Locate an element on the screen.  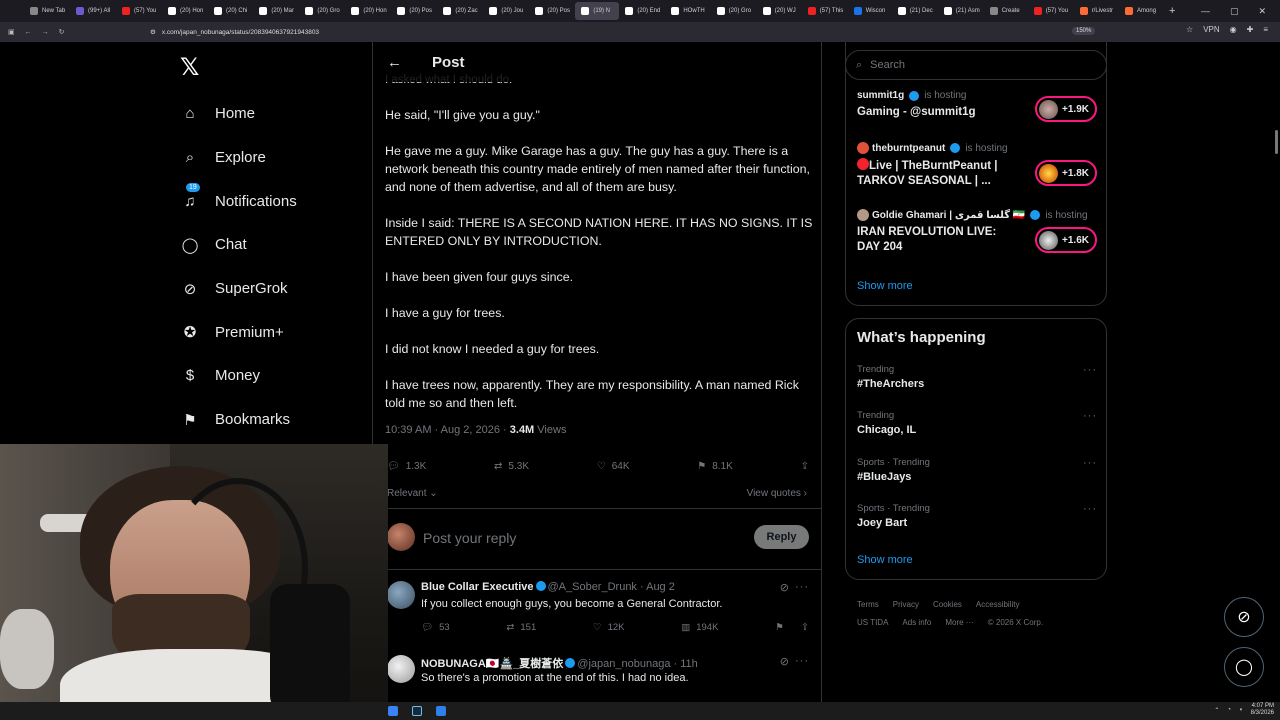
grok-icon: ⊘ is located at coordinates (784, 661).